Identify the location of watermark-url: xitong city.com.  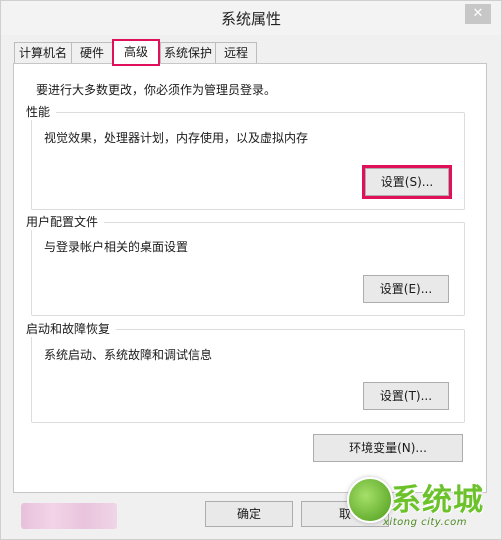
(425, 522).